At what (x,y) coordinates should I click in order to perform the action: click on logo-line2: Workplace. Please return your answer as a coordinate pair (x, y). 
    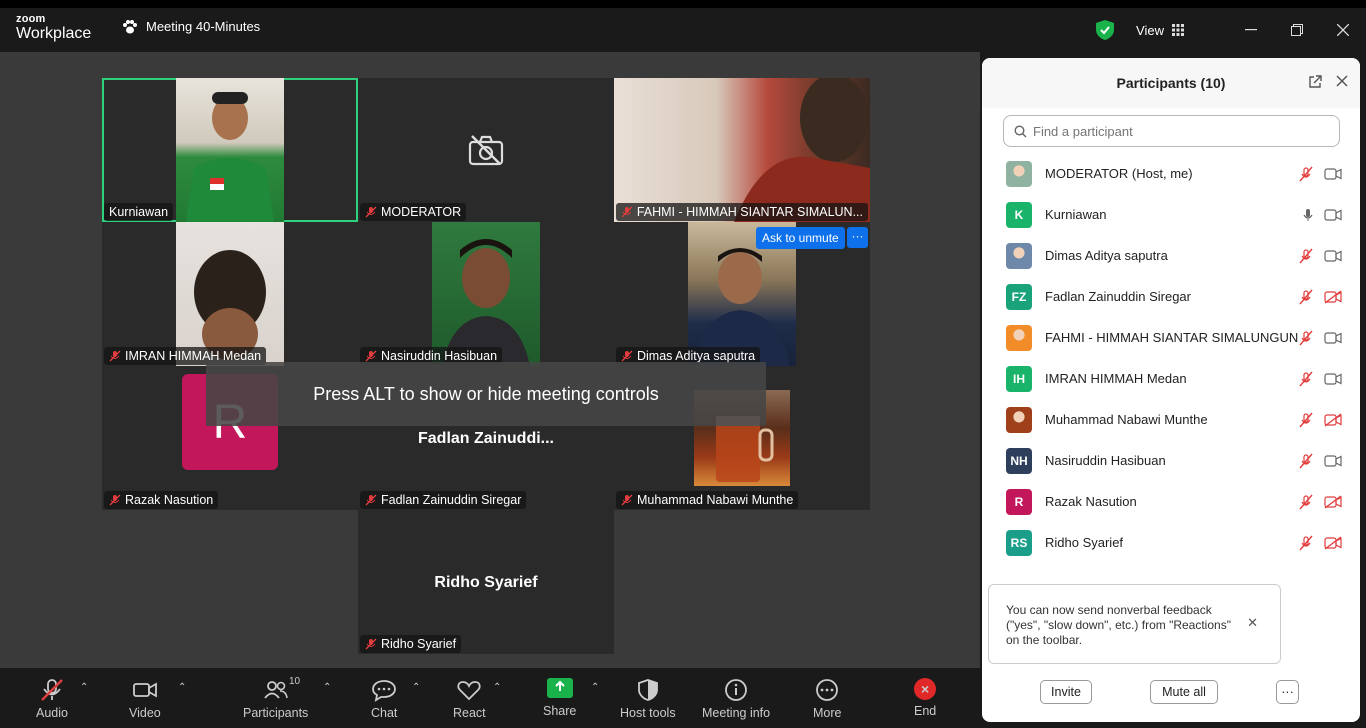
    Looking at the image, I should click on (54, 33).